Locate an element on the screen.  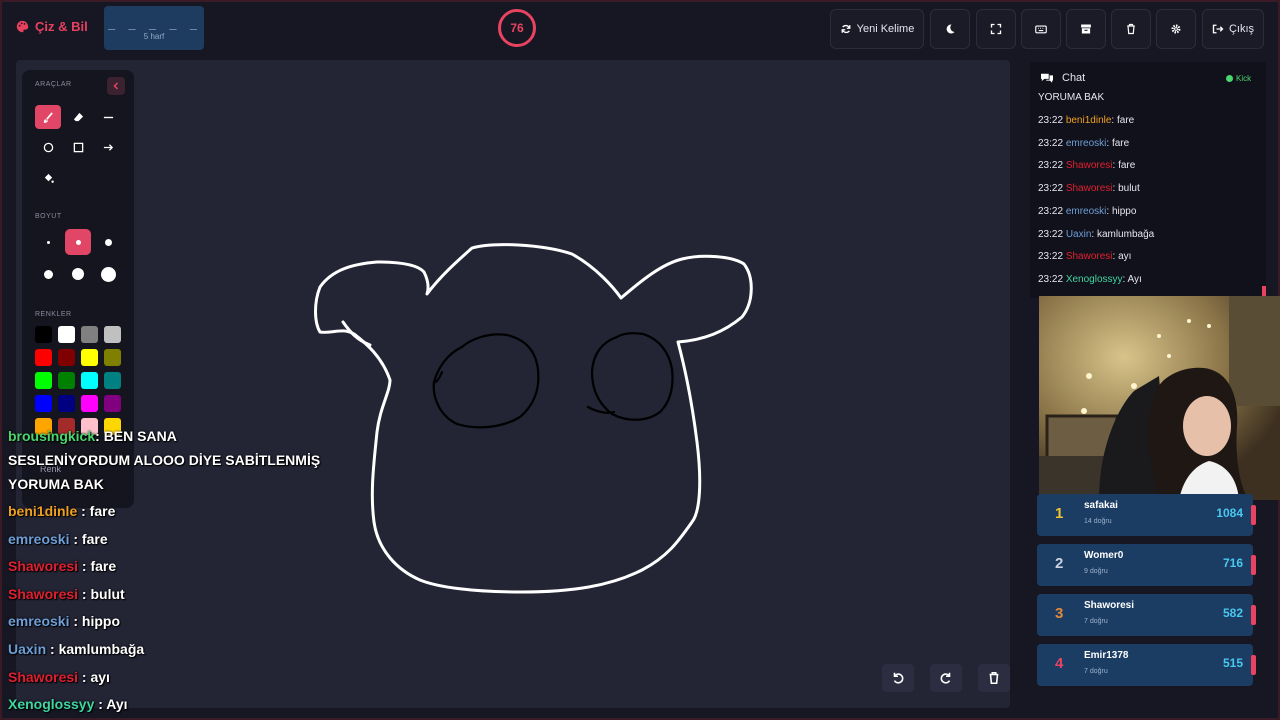
line-tool is located at coordinates (108, 117).